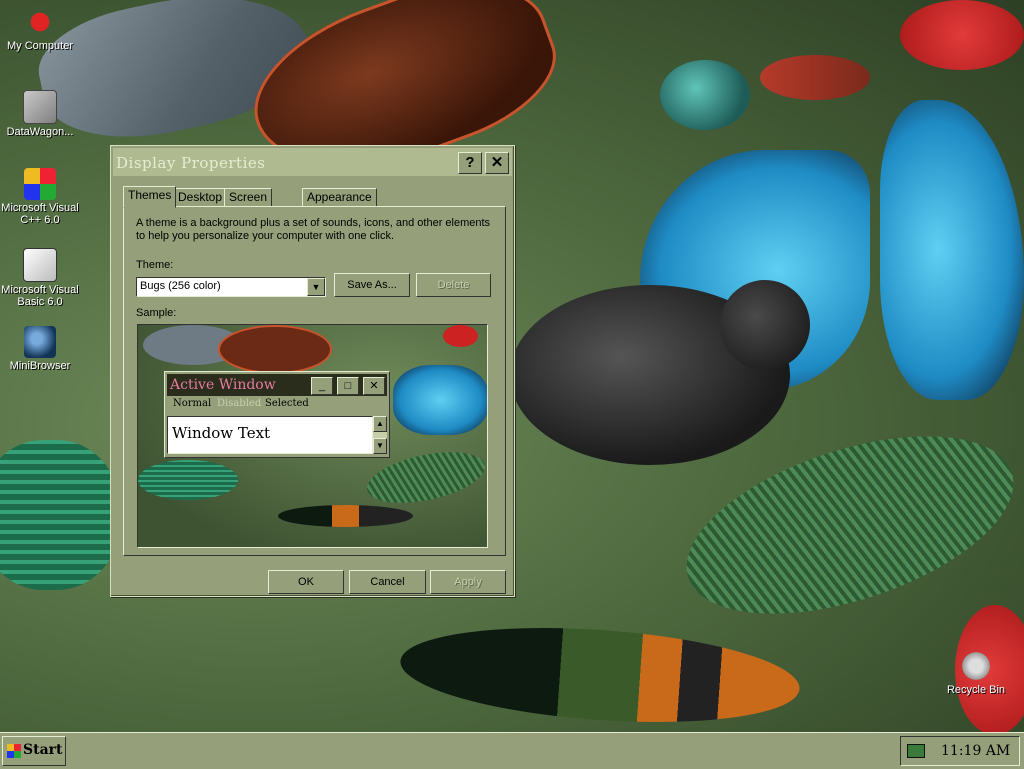  What do you see at coordinates (512, 750) in the screenshot?
I see `taskbar: Start 11:19 AM` at bounding box center [512, 750].